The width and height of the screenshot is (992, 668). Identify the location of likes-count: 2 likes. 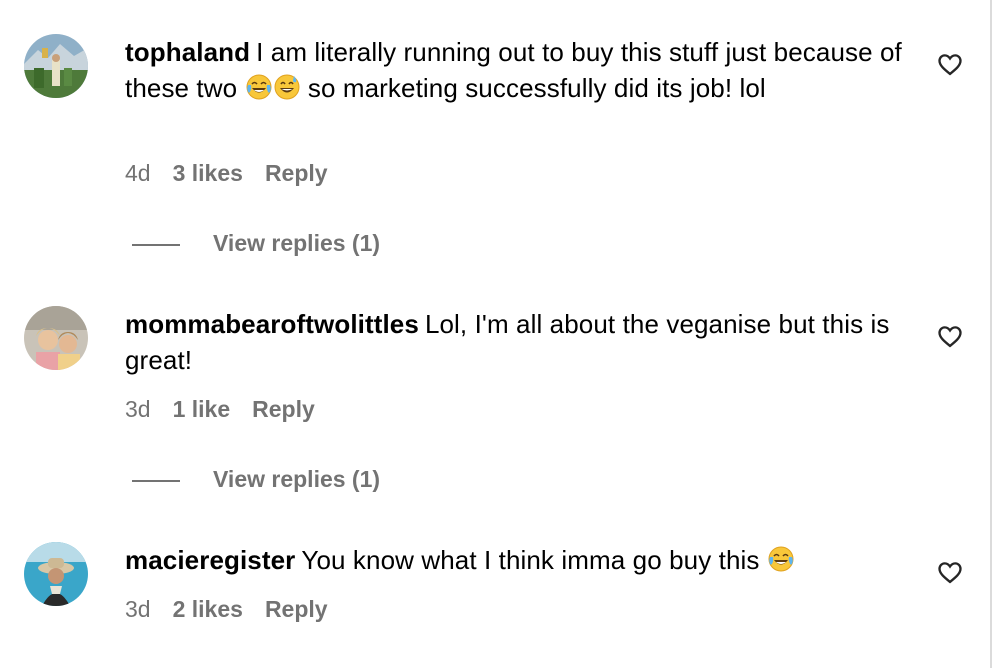
(208, 609).